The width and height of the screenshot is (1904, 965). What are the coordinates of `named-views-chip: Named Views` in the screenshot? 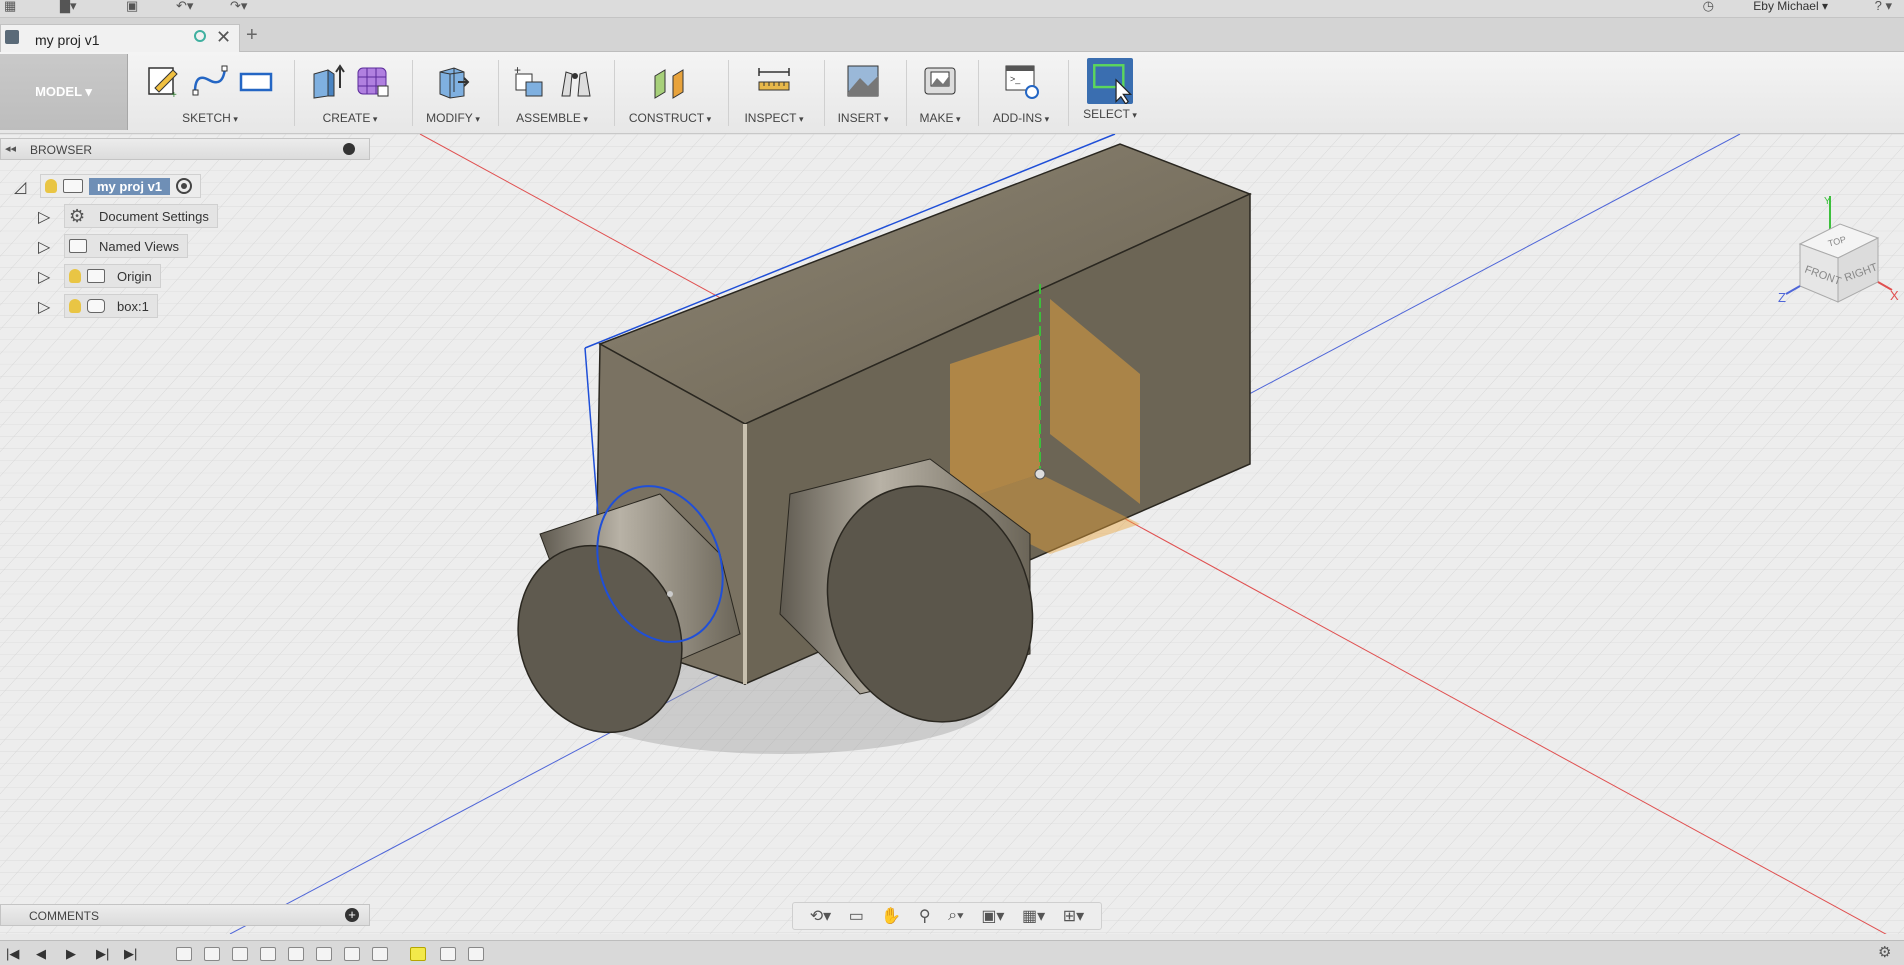 It's located at (126, 246).